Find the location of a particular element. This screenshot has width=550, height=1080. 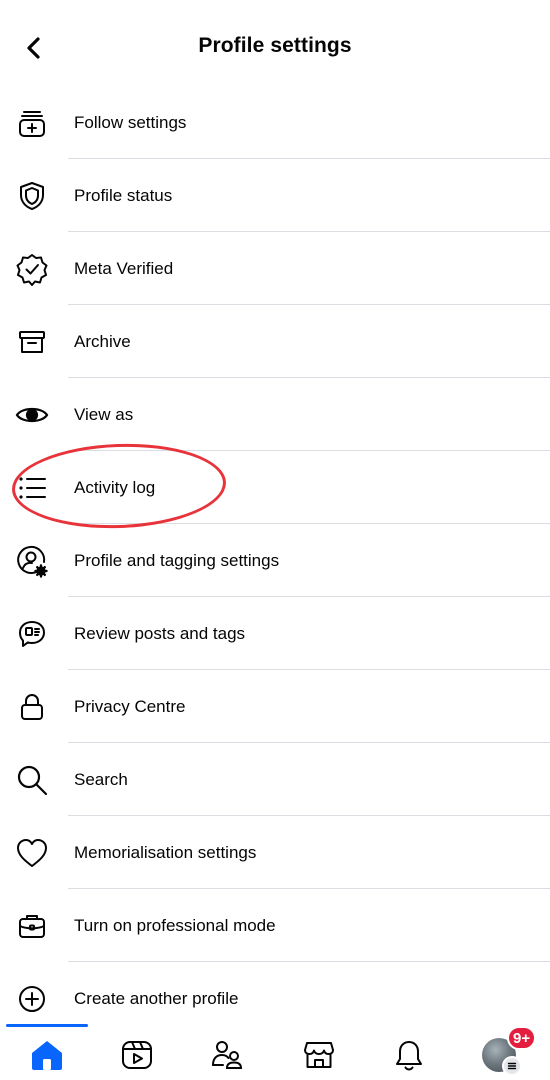

menu-item-professional-mode: Turn on professional mode is located at coordinates (275, 925).